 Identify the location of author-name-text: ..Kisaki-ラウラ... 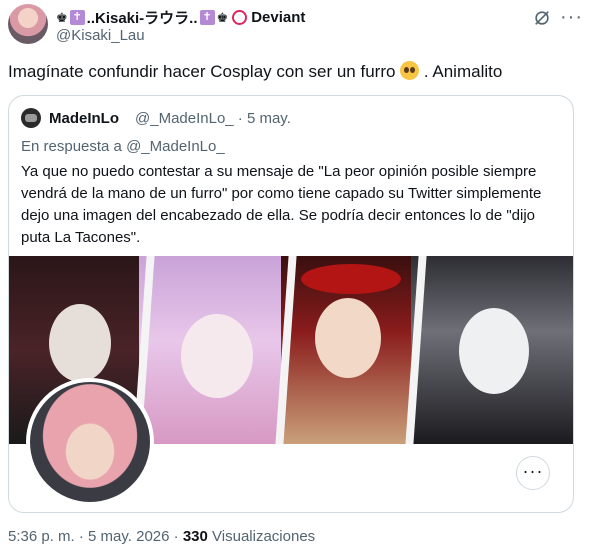
(142, 18).